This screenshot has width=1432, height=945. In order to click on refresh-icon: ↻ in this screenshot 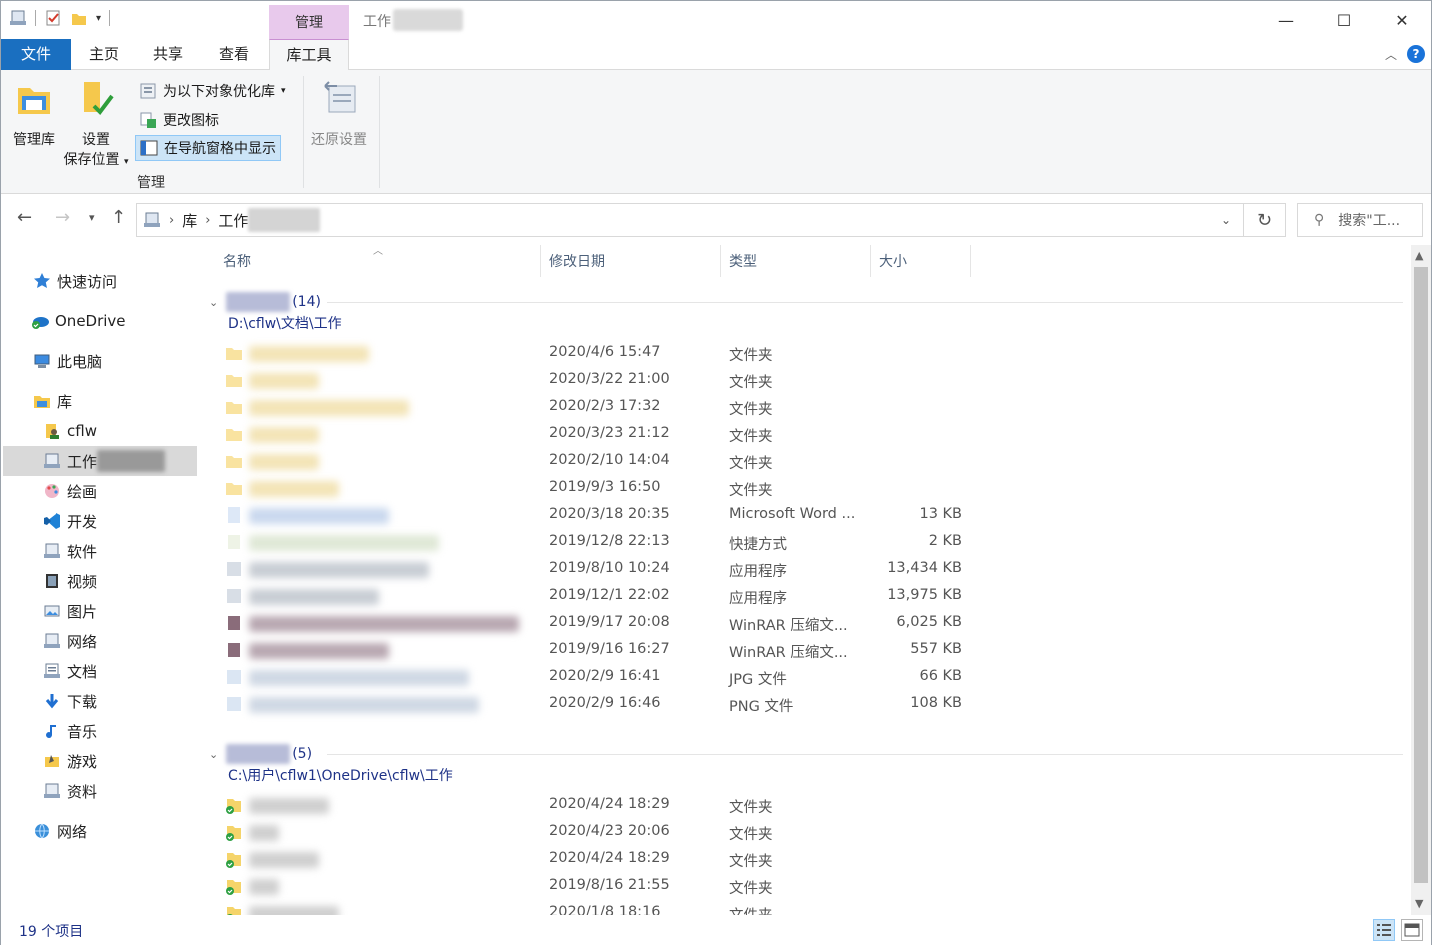, I will do `click(1265, 220)`.